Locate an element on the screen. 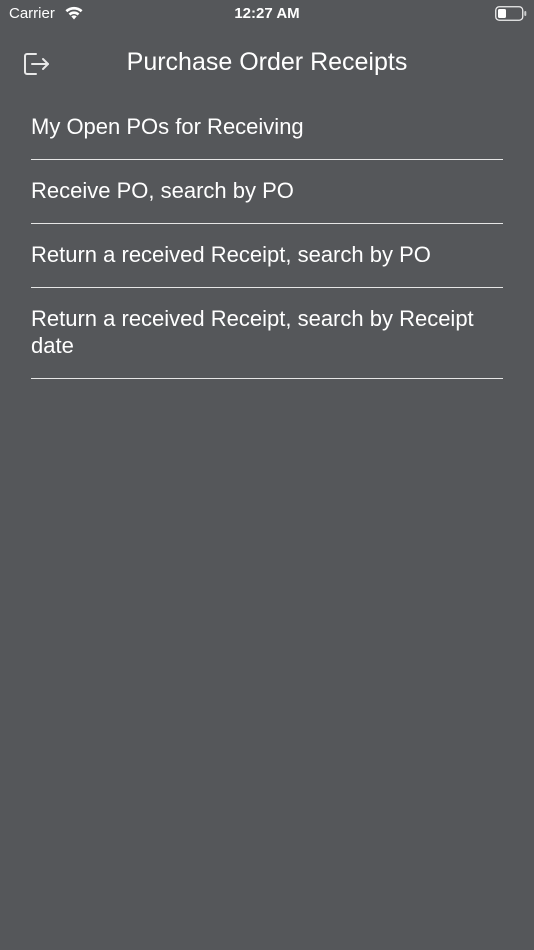 Image resolution: width=534 pixels, height=950 pixels. menu-item-label: Receive PO, search by PO is located at coordinates (162, 190).